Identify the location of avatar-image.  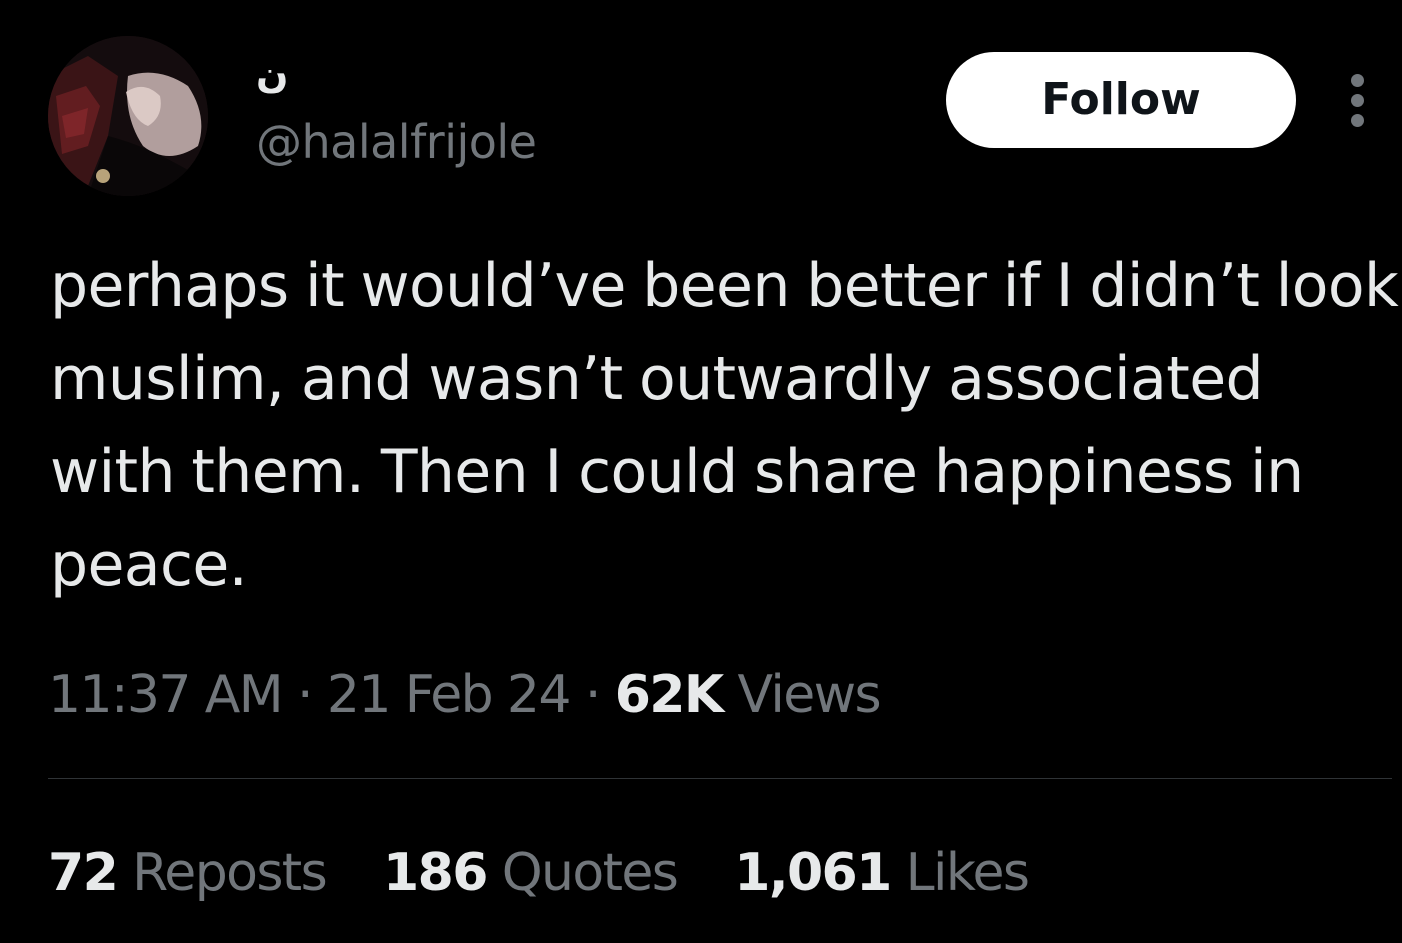
(128, 116).